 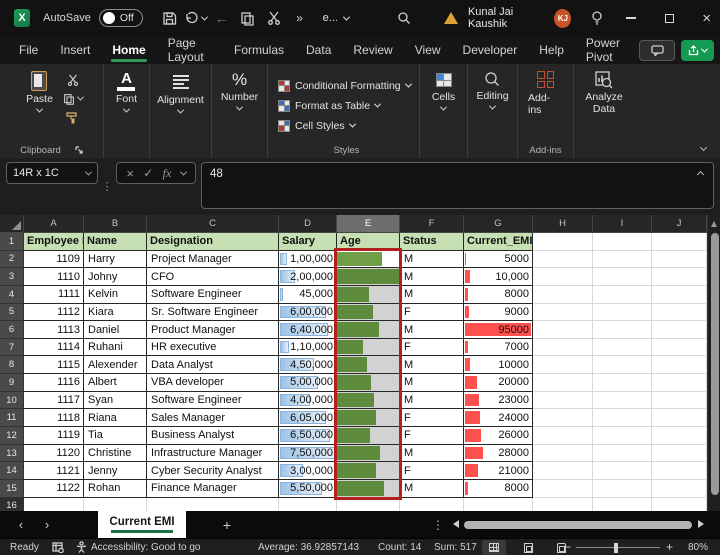 What do you see at coordinates (498, 418) in the screenshot?
I see `emi-cell: 24000` at bounding box center [498, 418].